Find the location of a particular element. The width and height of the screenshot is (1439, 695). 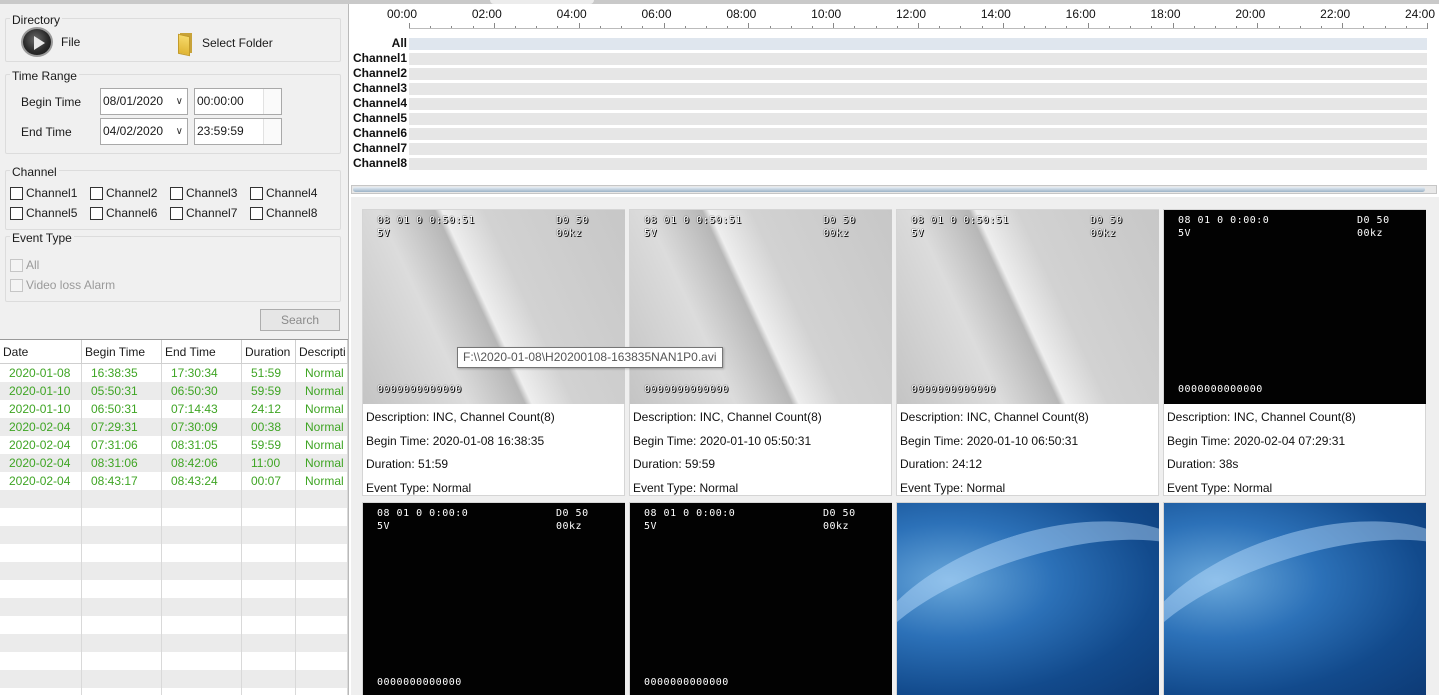

begin-date-picker: 08/01/2020 ∨ is located at coordinates (144, 101).